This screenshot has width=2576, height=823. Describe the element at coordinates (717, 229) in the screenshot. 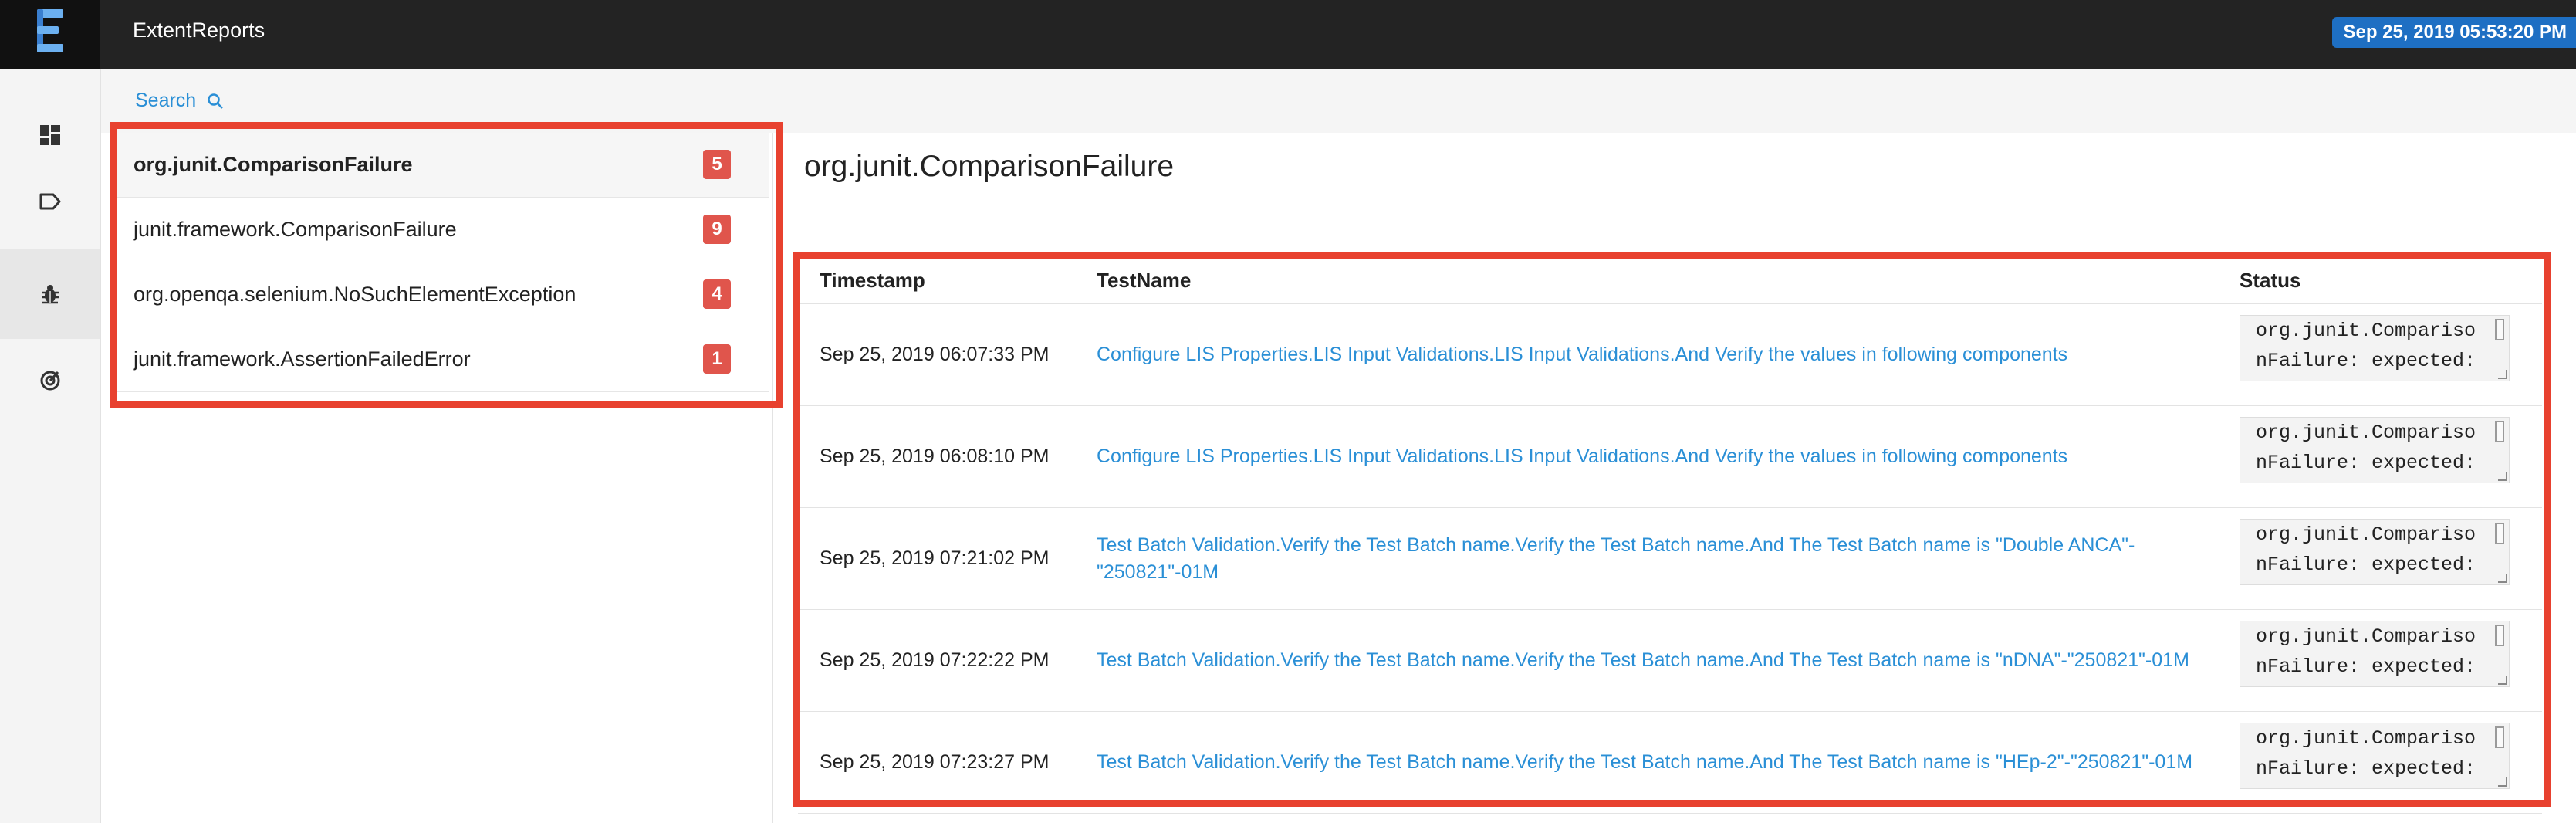

I see `exception-count-badge: 9` at that location.